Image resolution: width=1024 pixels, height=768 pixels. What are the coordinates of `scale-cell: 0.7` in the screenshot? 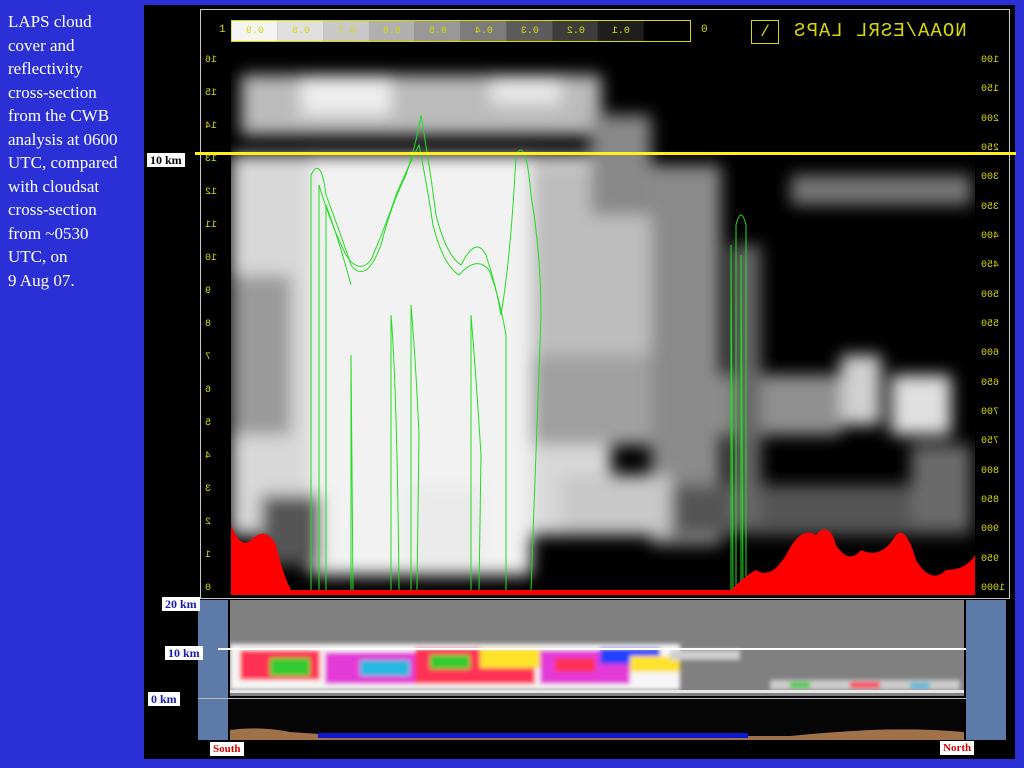 It's located at (346, 31).